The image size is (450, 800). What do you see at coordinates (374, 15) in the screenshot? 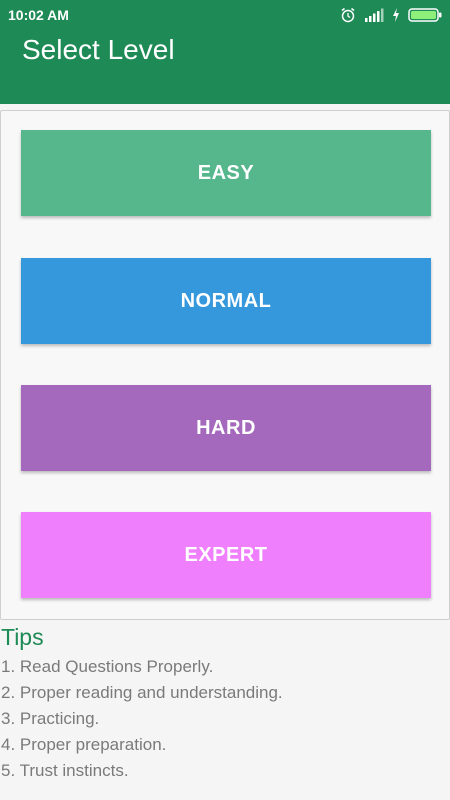
I see `signal-icon` at bounding box center [374, 15].